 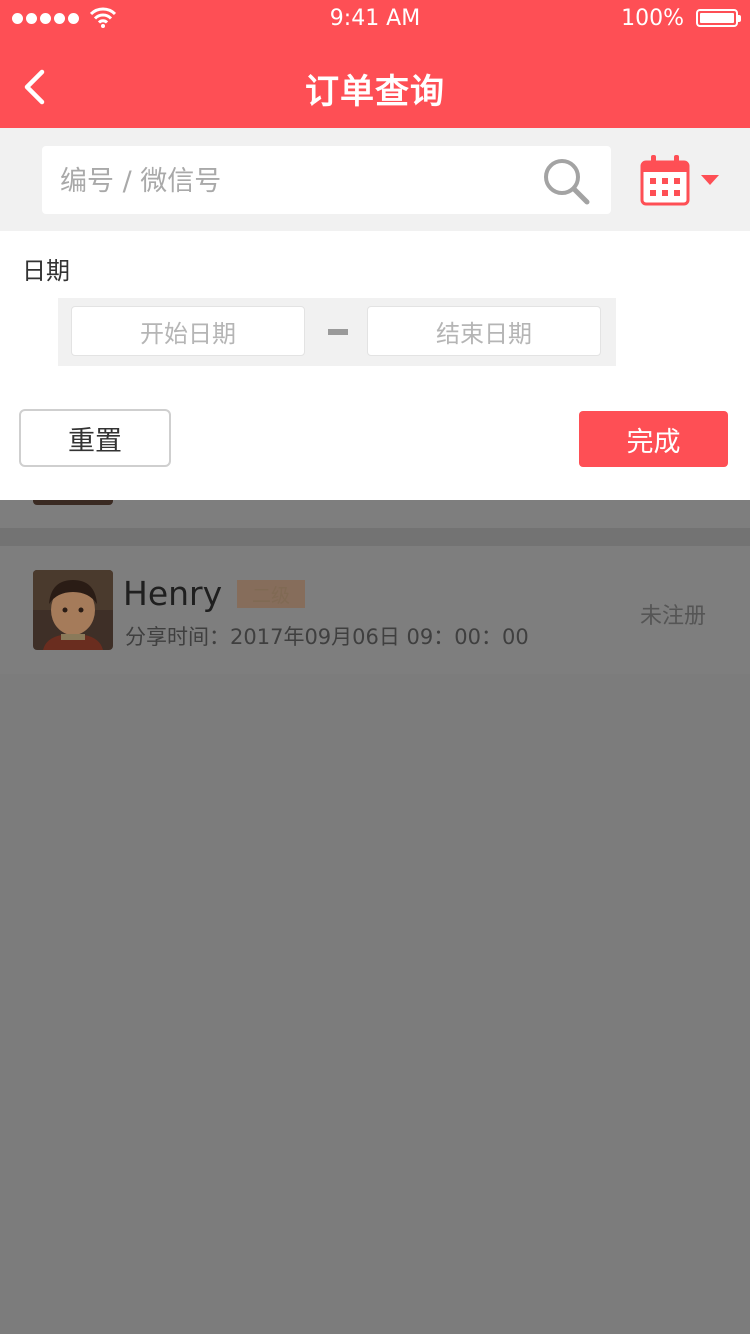 What do you see at coordinates (672, 616) in the screenshot?
I see `registration-status: 未注册` at bounding box center [672, 616].